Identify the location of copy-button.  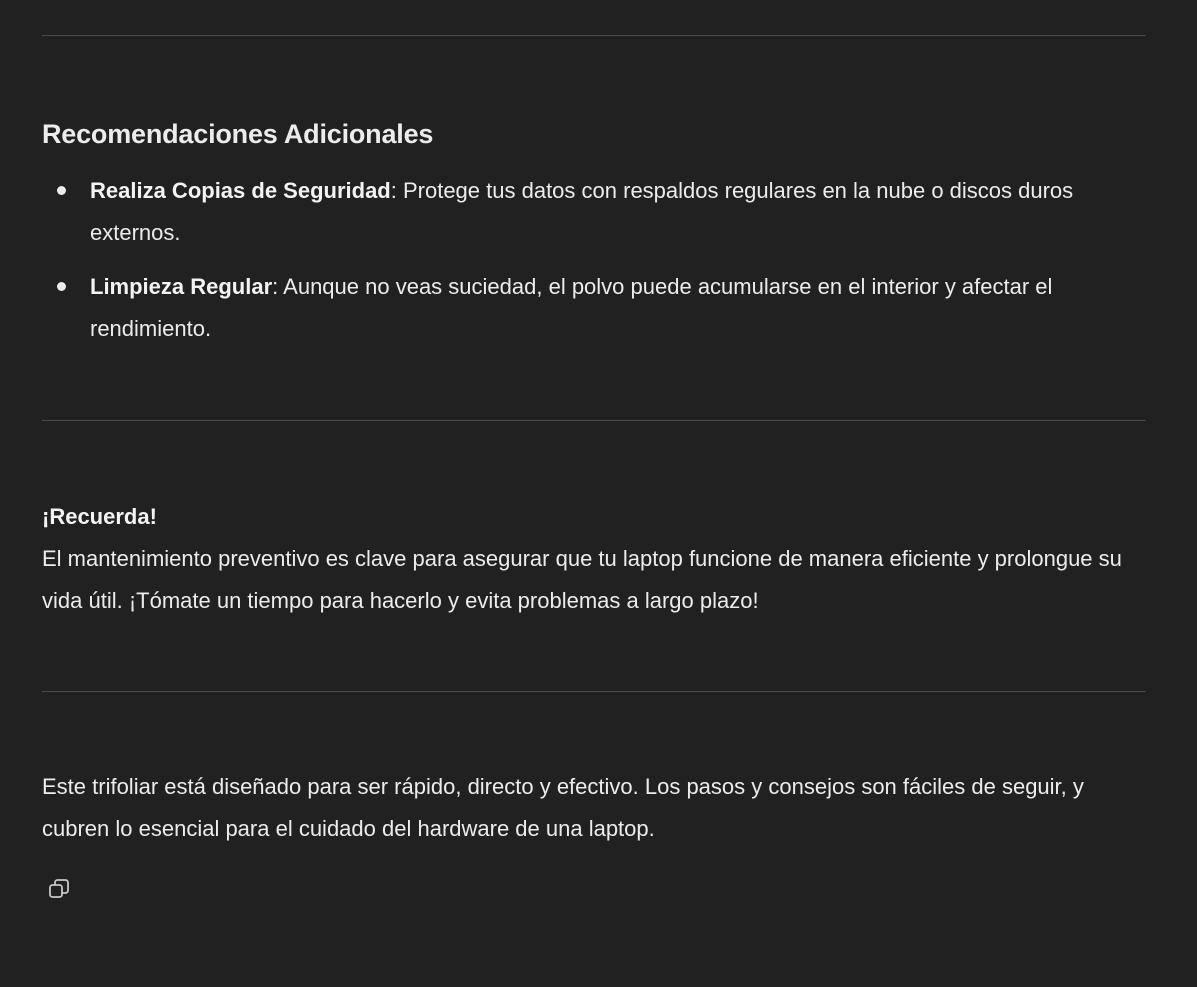
(59, 889).